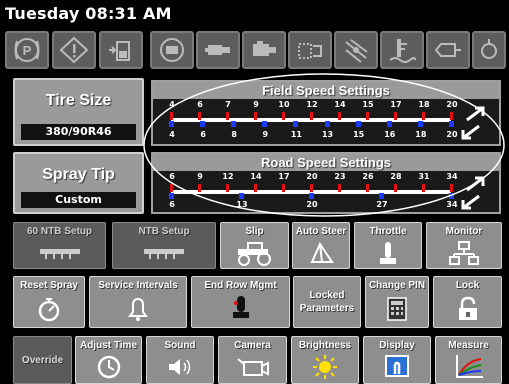 The image size is (509, 384). What do you see at coordinates (467, 285) in the screenshot?
I see `lock-label: Lock` at bounding box center [467, 285].